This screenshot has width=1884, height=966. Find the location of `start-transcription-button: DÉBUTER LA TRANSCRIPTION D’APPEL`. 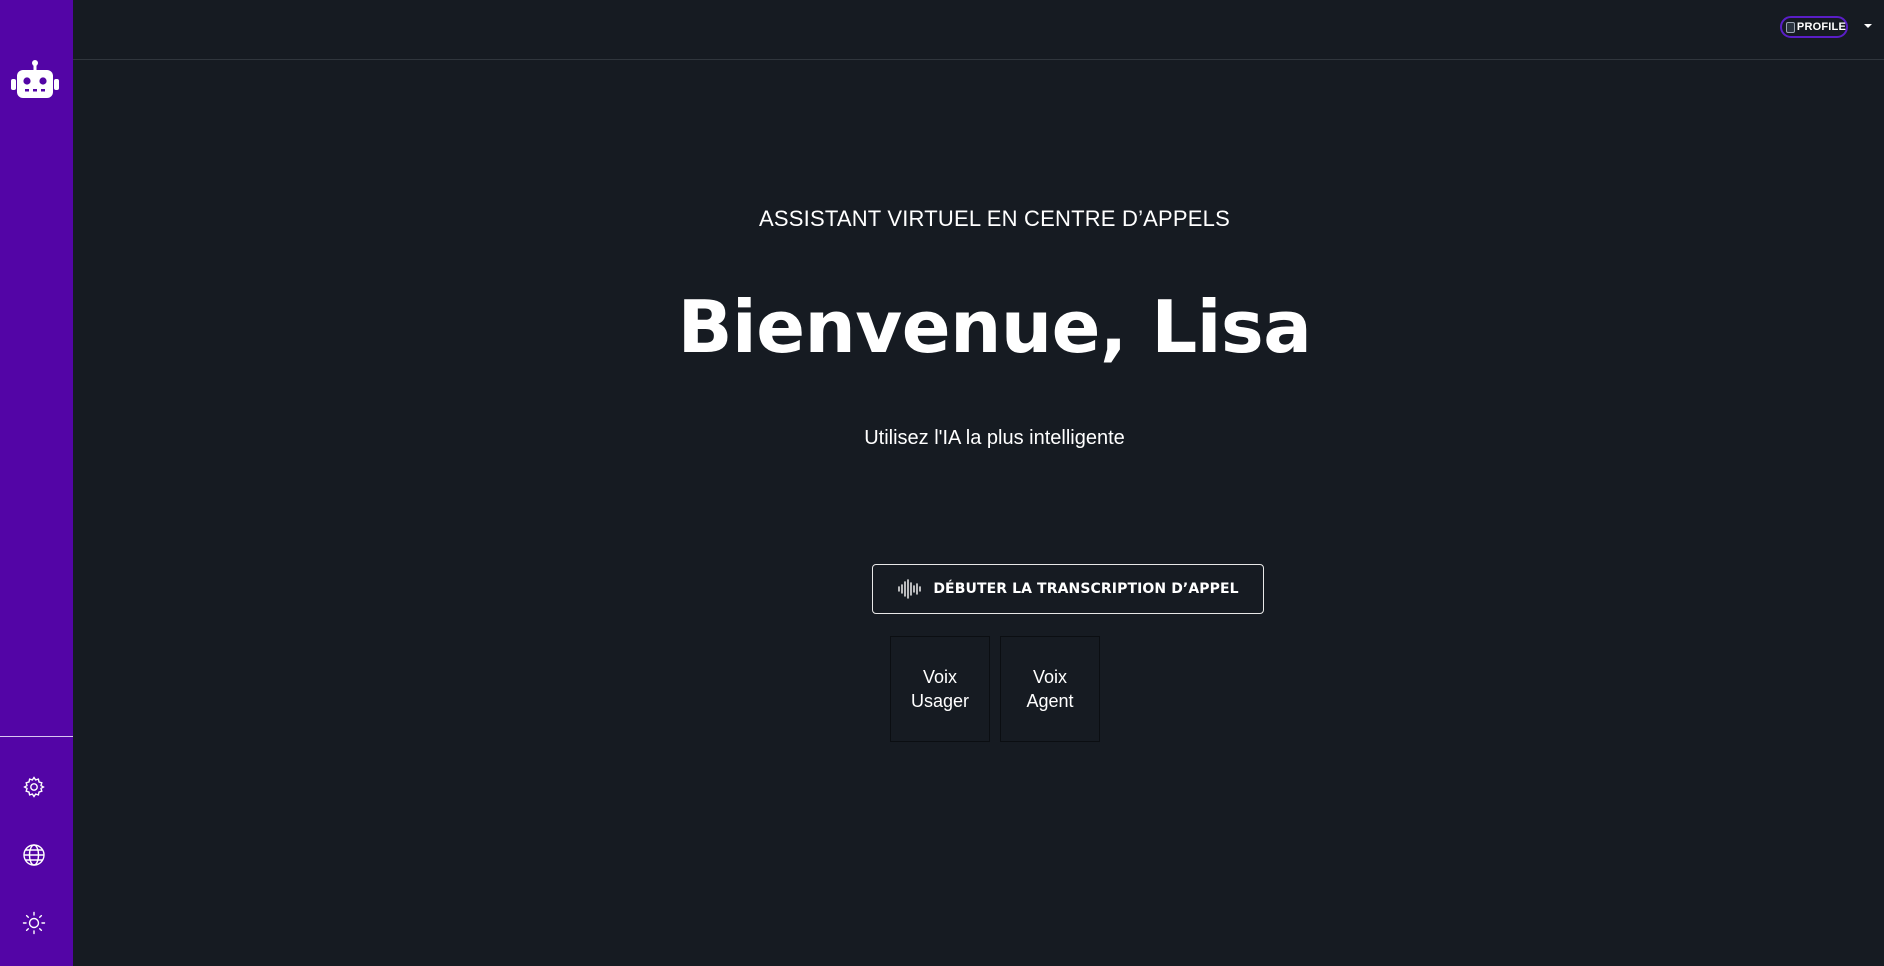

start-transcription-button: DÉBUTER LA TRANSCRIPTION D’APPEL is located at coordinates (1068, 589).